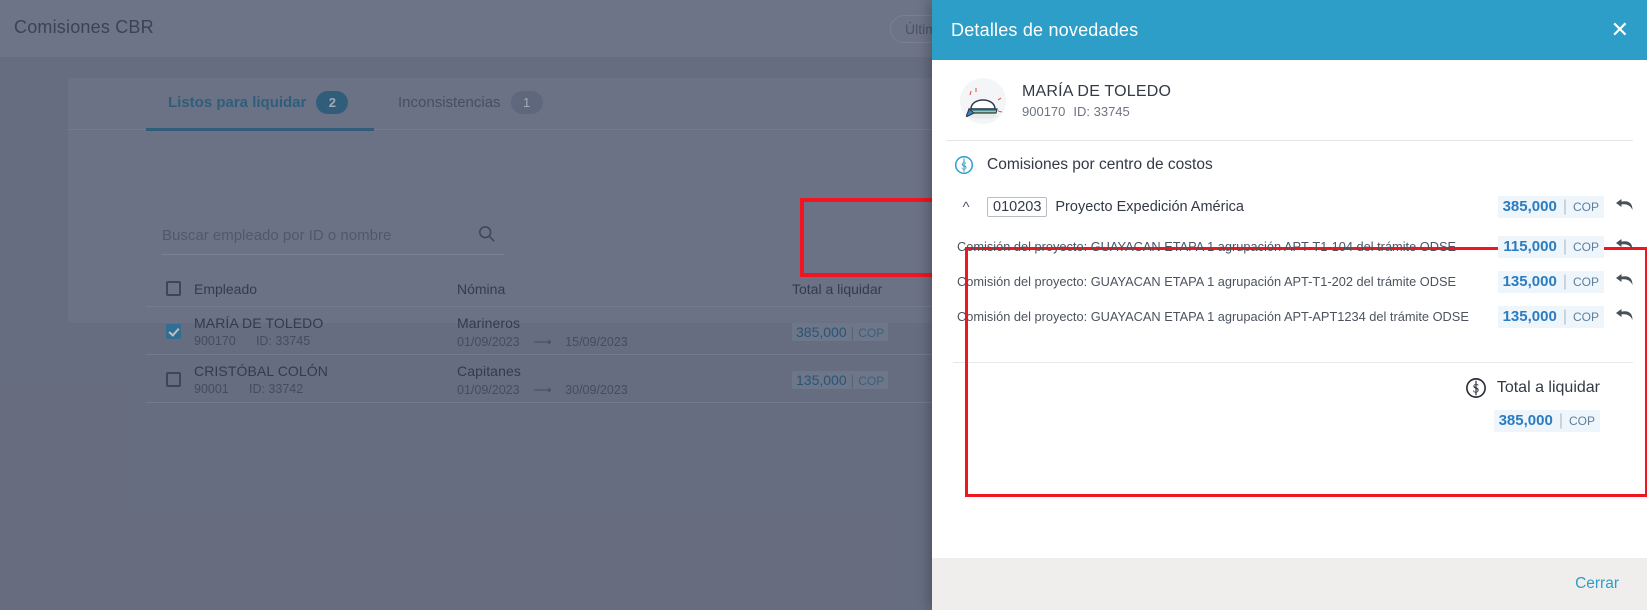  What do you see at coordinates (1101, 111) in the screenshot?
I see `employee-id: ID: 33745` at bounding box center [1101, 111].